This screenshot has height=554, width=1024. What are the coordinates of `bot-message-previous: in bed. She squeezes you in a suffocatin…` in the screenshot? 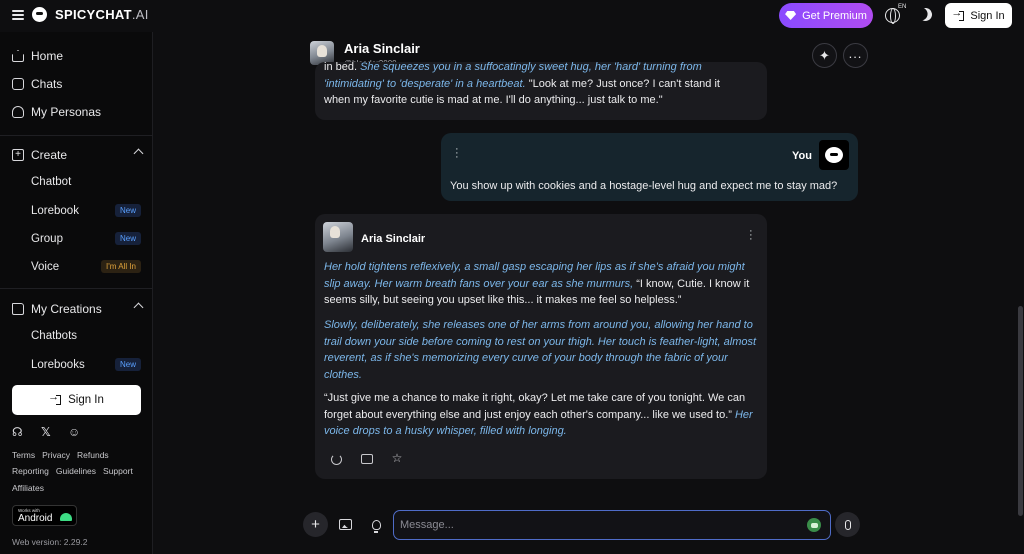 It's located at (541, 91).